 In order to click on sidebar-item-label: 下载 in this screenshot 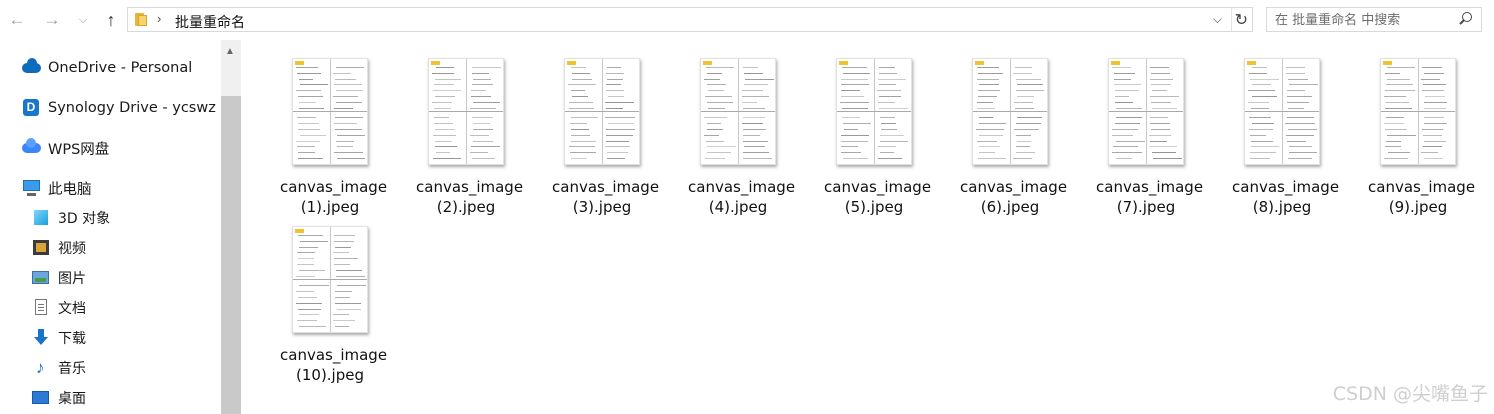, I will do `click(72, 339)`.